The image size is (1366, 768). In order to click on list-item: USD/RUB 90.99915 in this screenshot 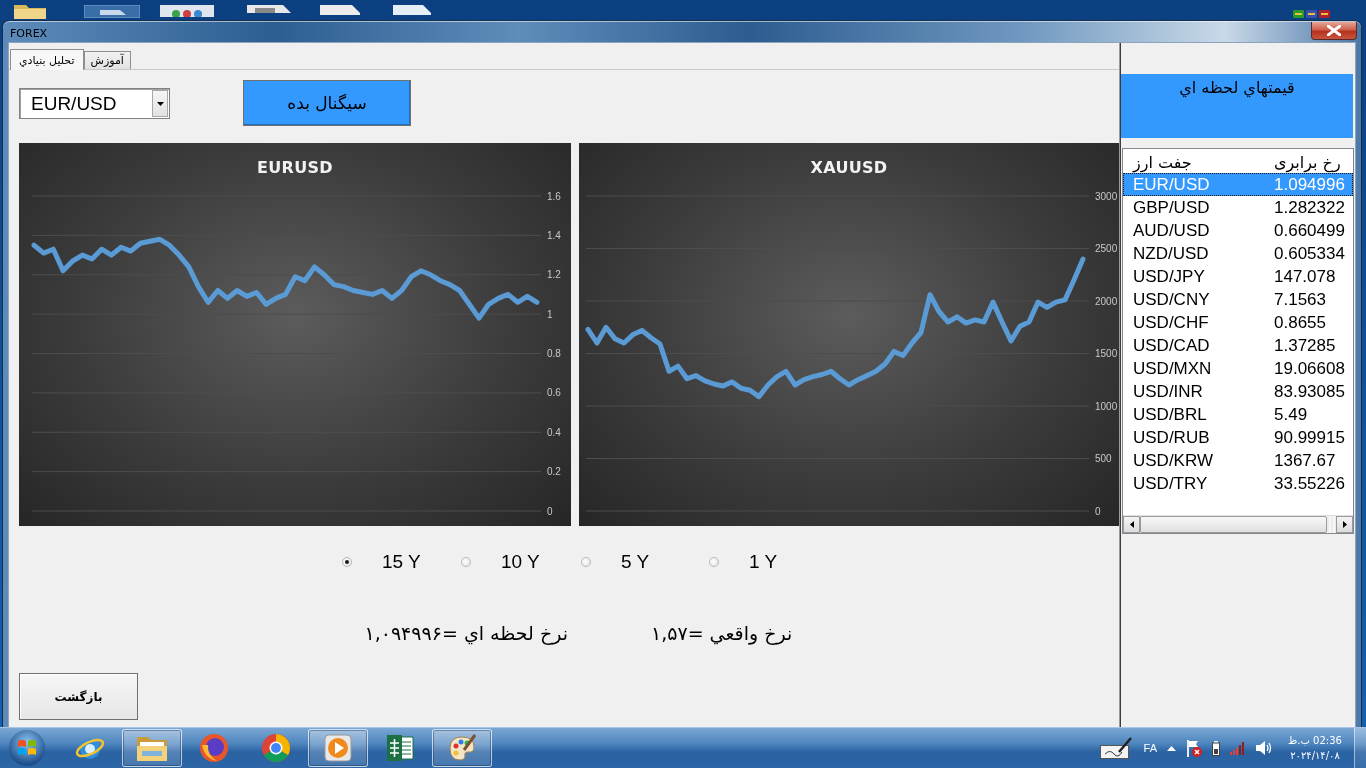, I will do `click(1238, 437)`.